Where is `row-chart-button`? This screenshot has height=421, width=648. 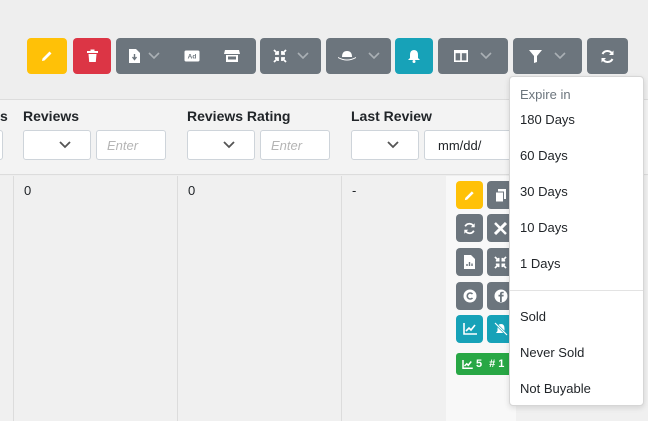 row-chart-button is located at coordinates (469, 329).